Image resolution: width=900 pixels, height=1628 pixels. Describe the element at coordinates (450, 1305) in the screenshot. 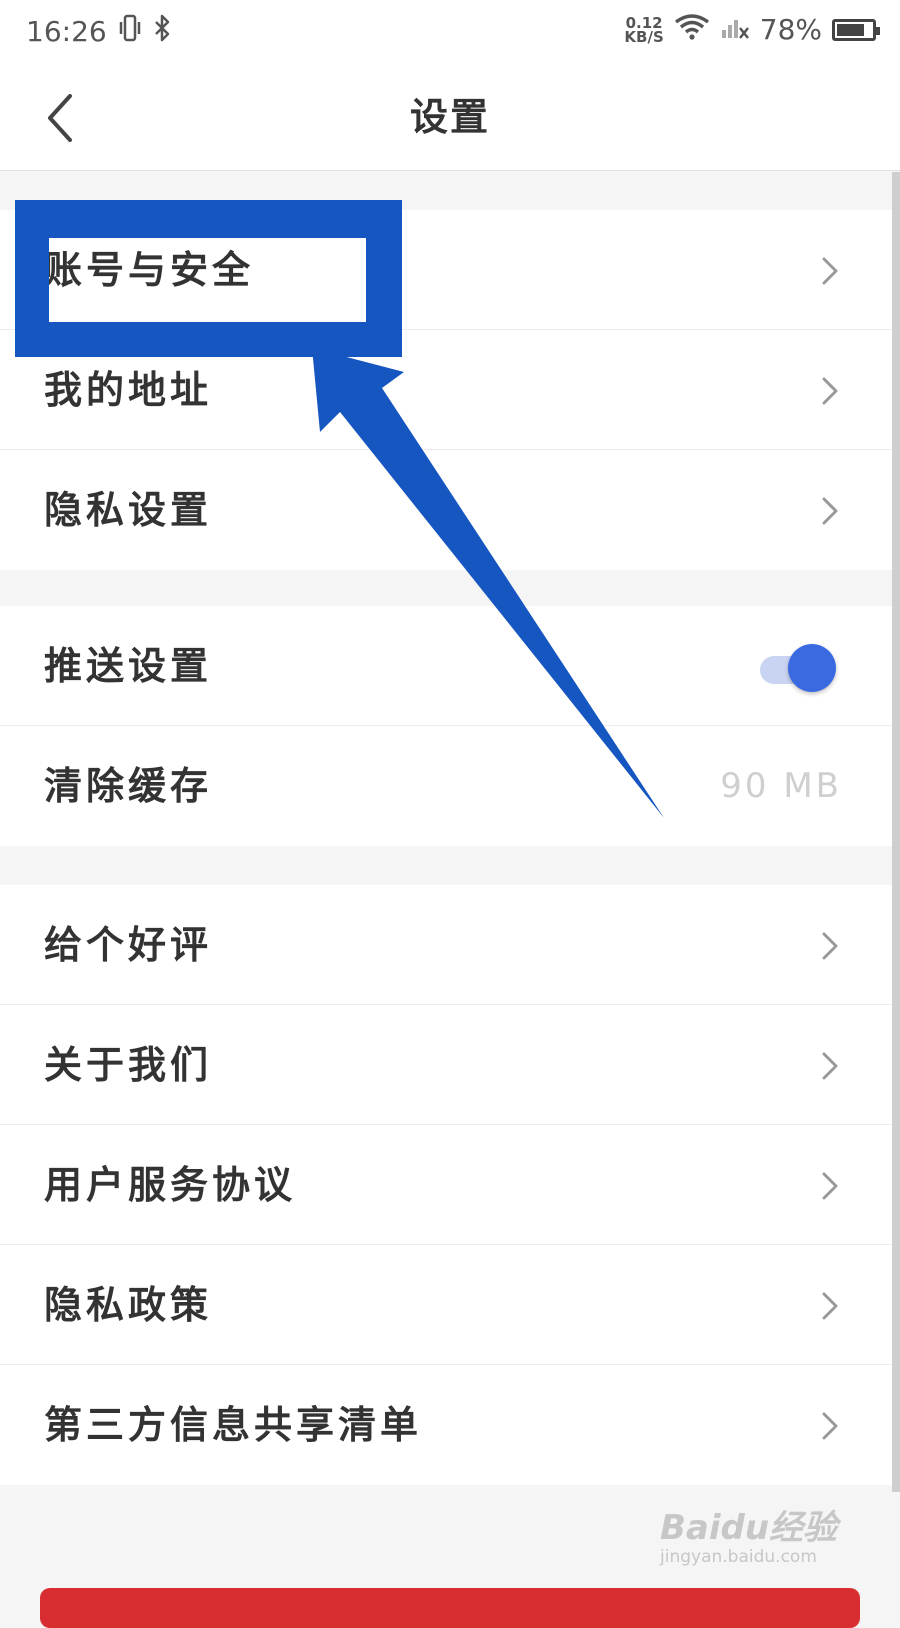

I see `settings-row-privacy-policy: 隐私政策` at that location.